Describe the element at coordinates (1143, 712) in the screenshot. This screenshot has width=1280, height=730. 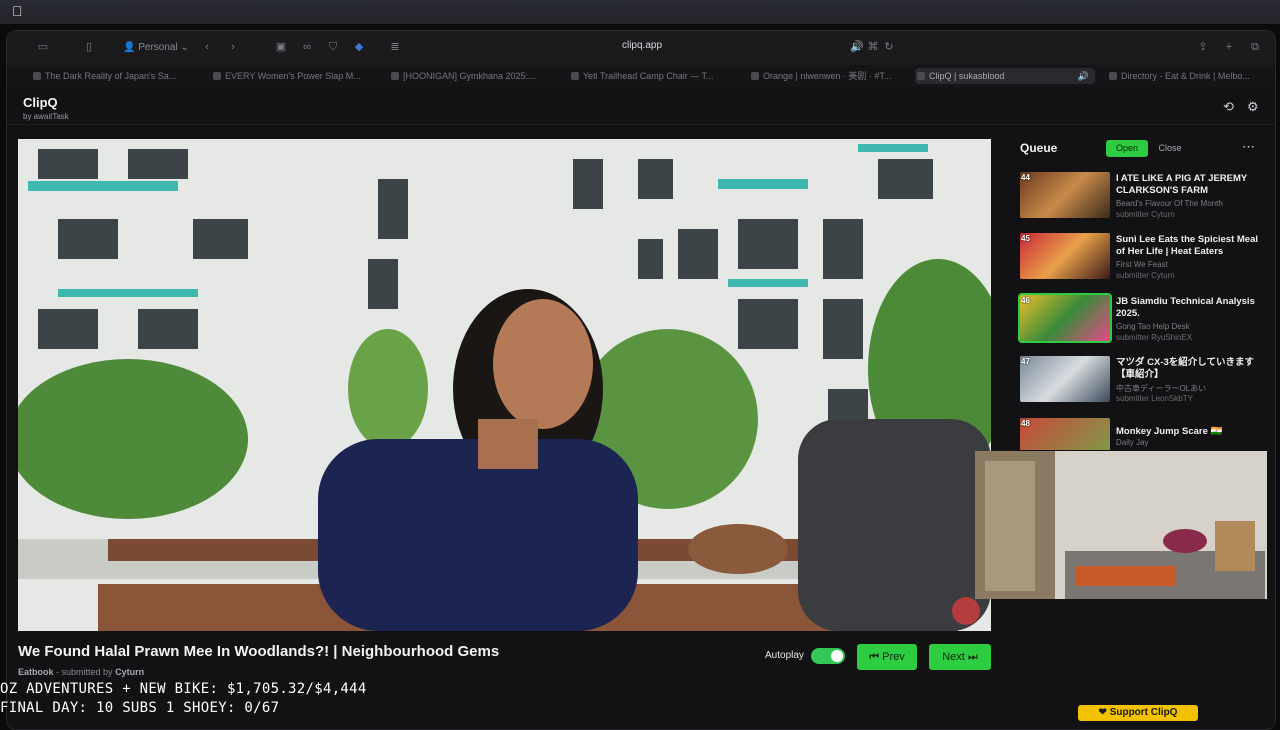
I see `support-label: Support ClipQ` at that location.